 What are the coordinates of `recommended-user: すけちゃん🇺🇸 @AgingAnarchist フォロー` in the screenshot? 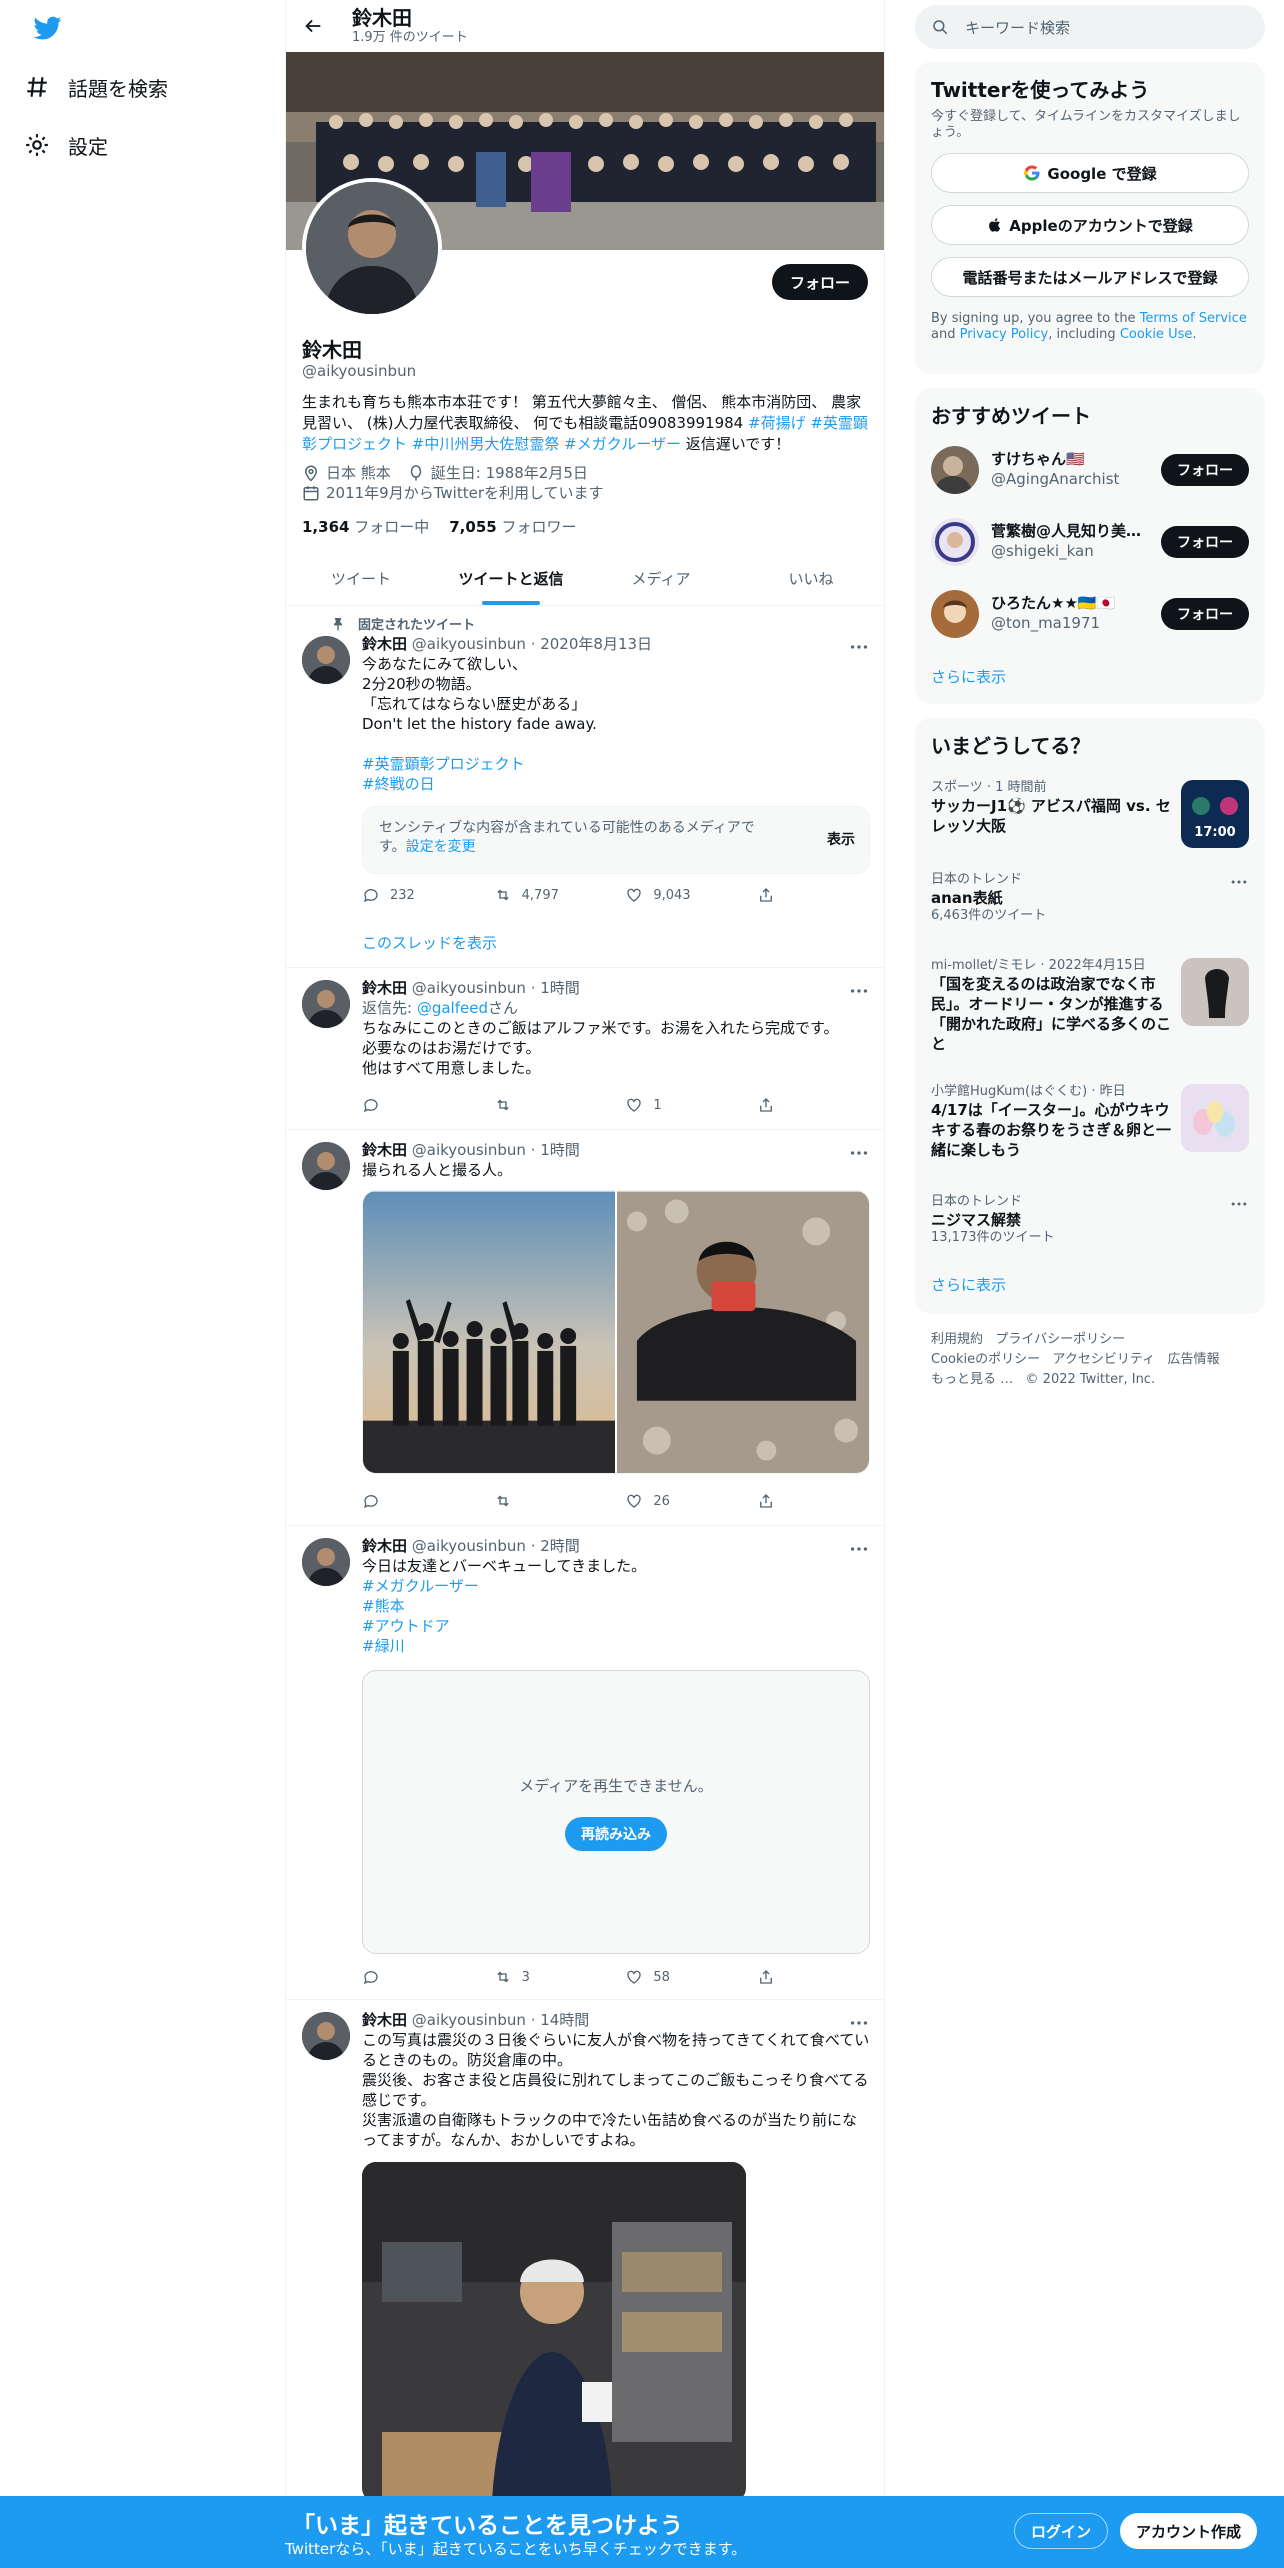 It's located at (1090, 470).